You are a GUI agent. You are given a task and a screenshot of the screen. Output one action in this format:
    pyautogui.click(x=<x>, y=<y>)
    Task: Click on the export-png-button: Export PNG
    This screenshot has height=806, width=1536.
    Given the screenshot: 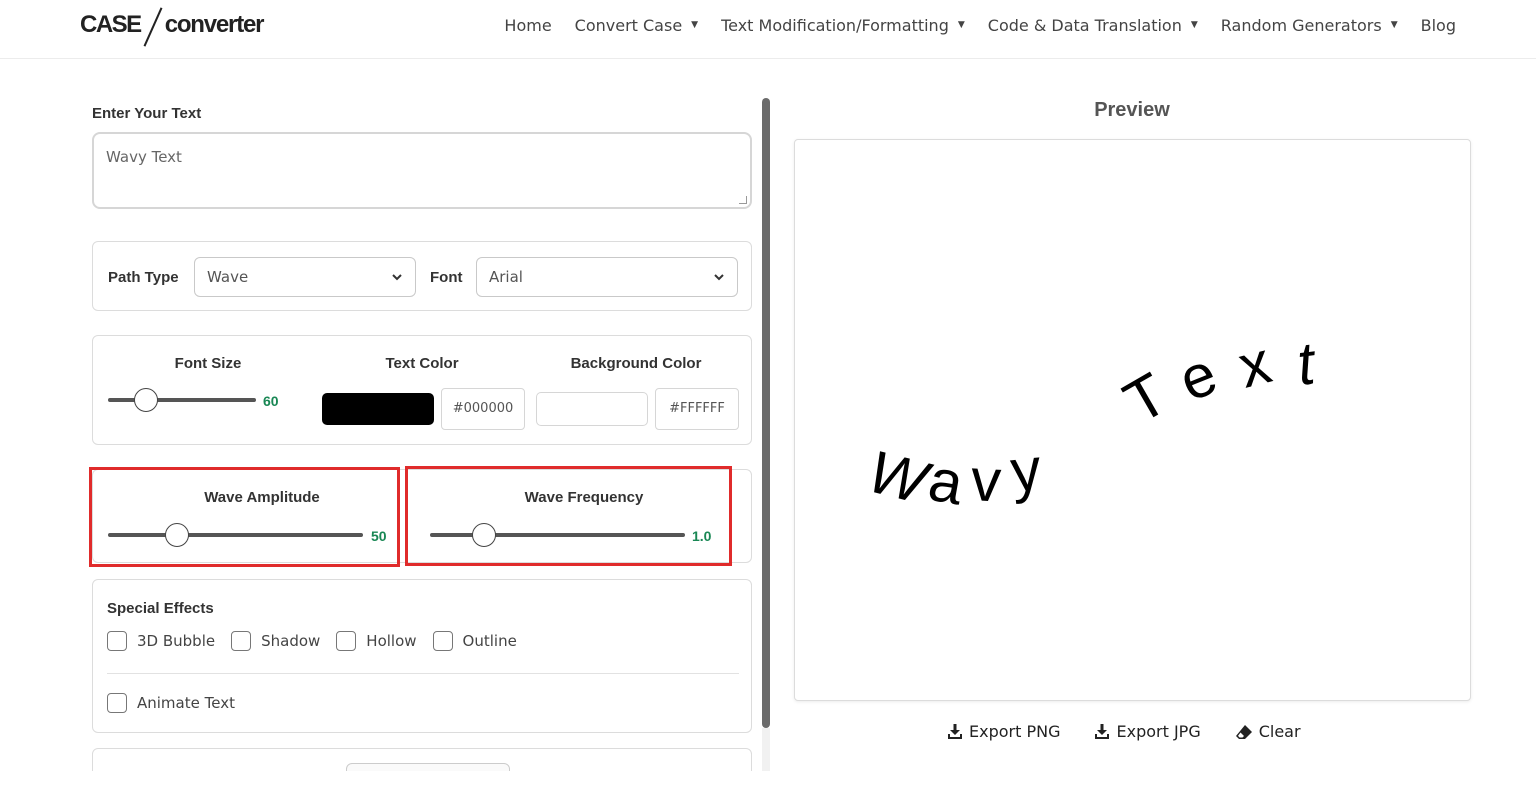 What is the action you would take?
    pyautogui.click(x=1003, y=731)
    